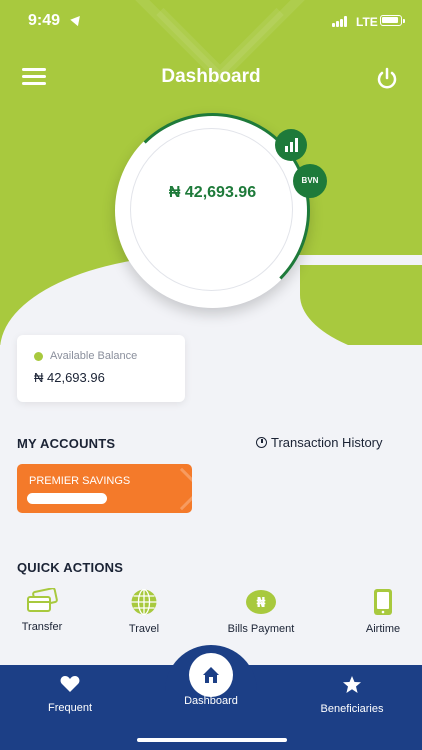 The width and height of the screenshot is (422, 750). What do you see at coordinates (80, 481) in the screenshot?
I see `account-name: PREMIER SAVINGS` at bounding box center [80, 481].